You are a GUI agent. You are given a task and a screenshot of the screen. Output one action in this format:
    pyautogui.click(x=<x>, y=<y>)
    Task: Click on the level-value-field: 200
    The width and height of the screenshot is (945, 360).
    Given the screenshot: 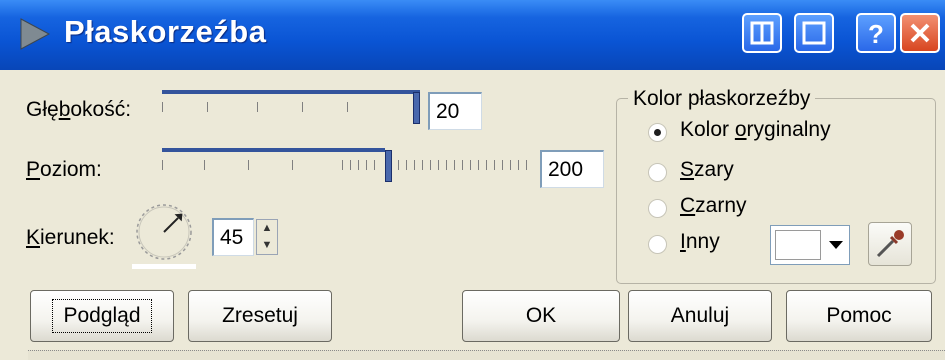 What is the action you would take?
    pyautogui.click(x=572, y=169)
    